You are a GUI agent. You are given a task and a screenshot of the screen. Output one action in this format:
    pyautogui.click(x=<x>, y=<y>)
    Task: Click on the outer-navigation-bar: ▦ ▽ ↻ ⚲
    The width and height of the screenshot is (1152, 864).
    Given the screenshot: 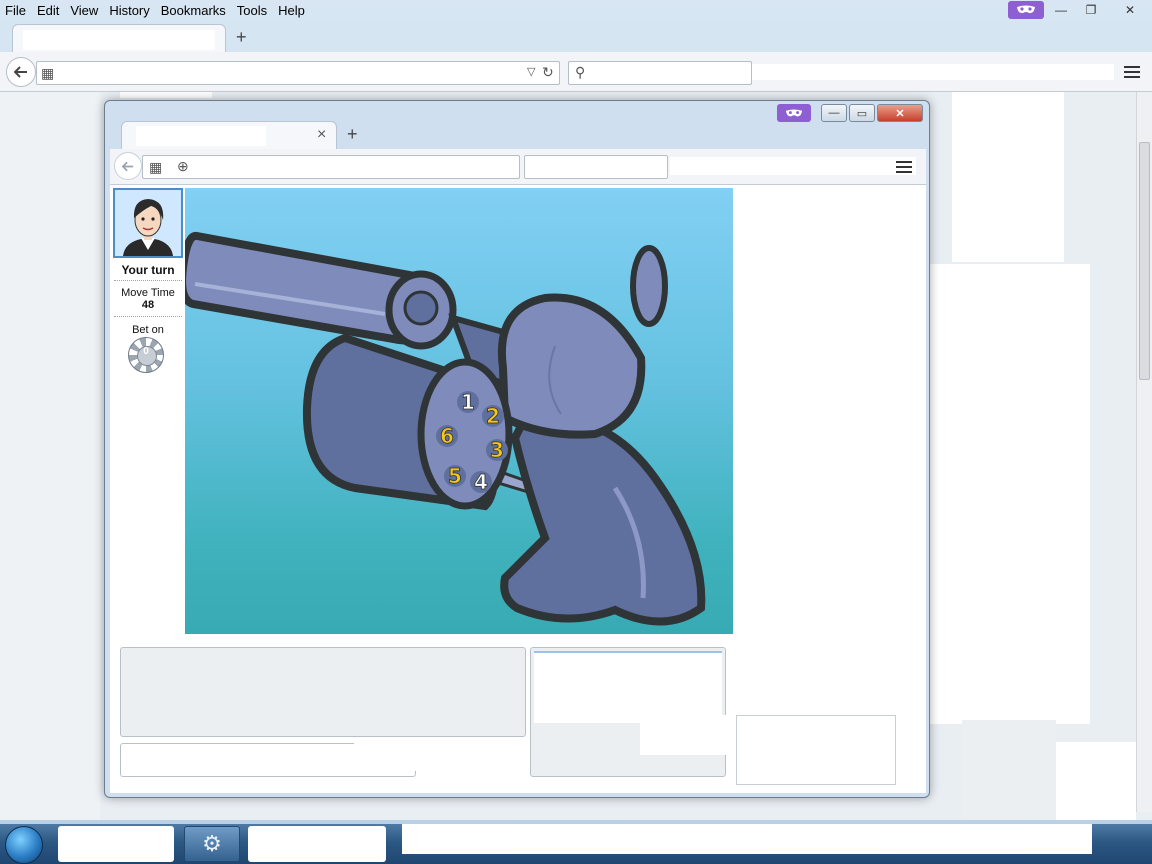 What is the action you would take?
    pyautogui.click(x=576, y=72)
    